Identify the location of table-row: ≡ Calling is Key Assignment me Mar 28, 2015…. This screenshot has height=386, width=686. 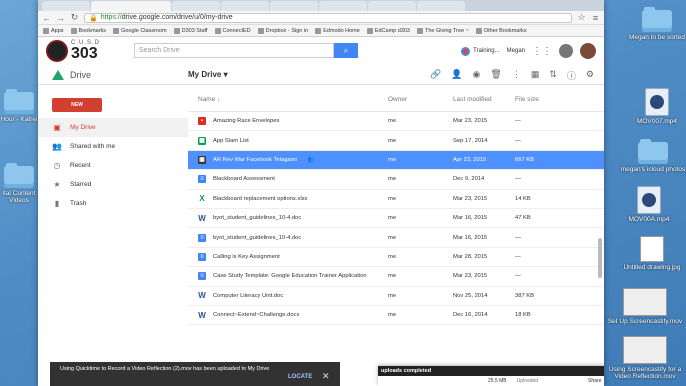
(396, 258).